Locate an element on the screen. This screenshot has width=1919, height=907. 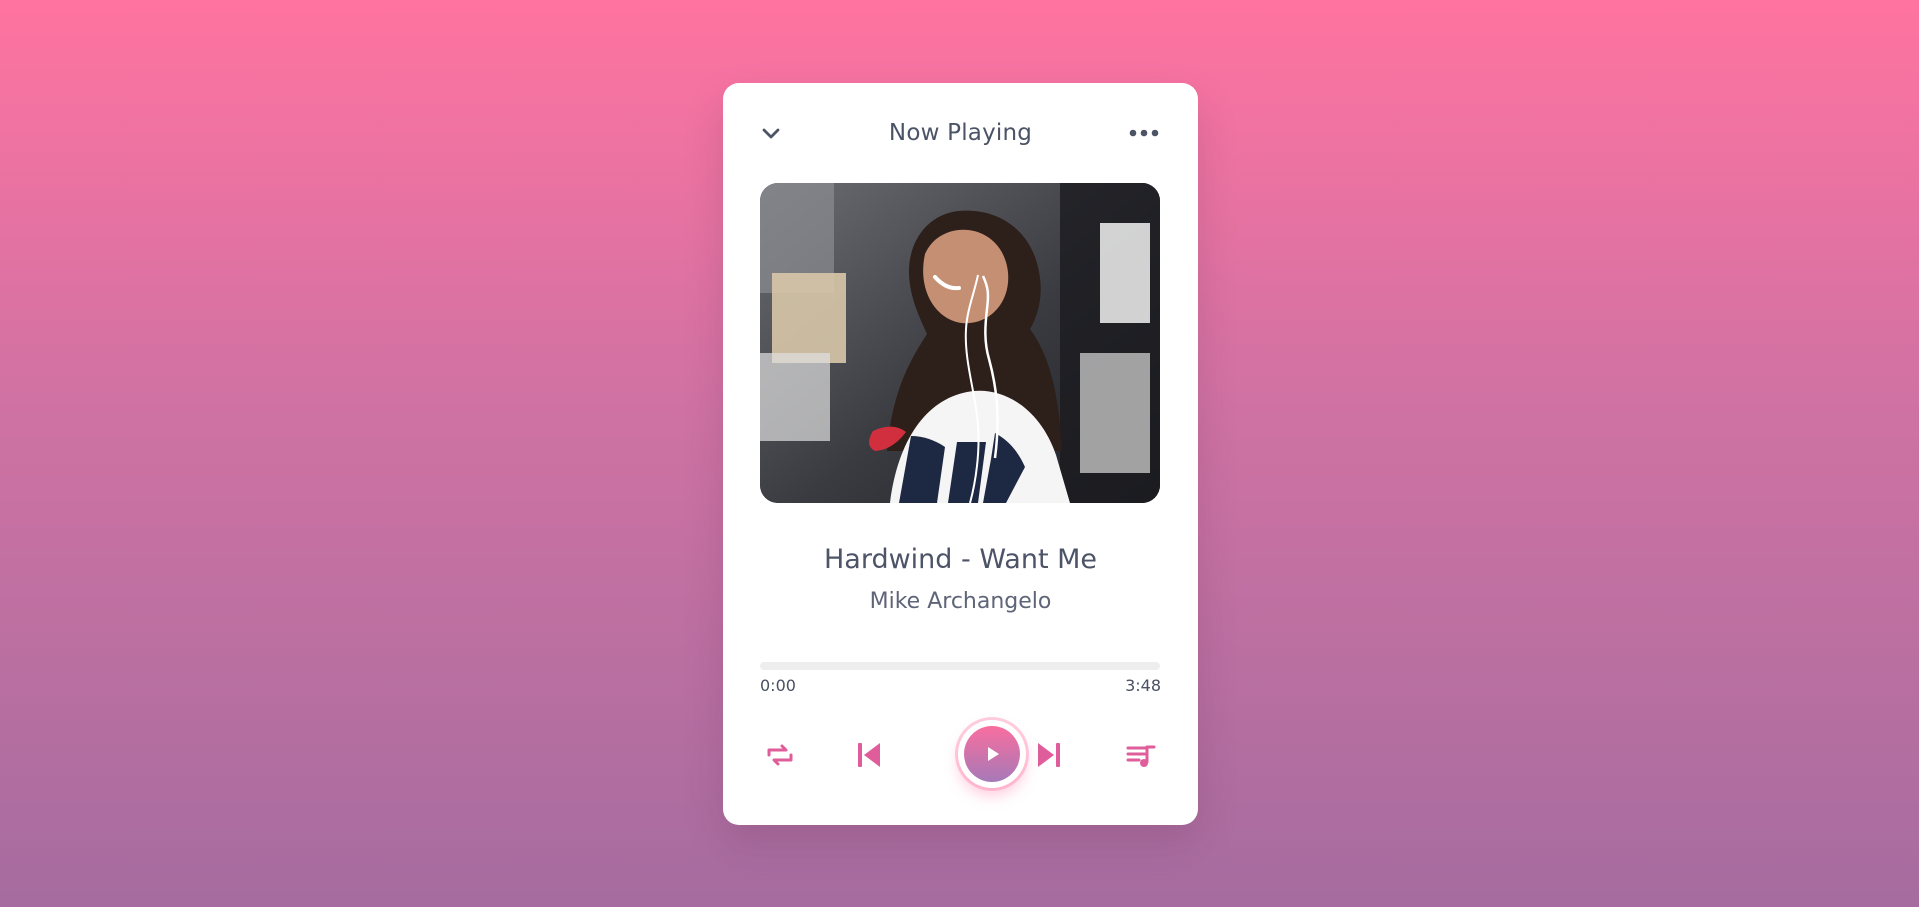
play-icon is located at coordinates (993, 754).